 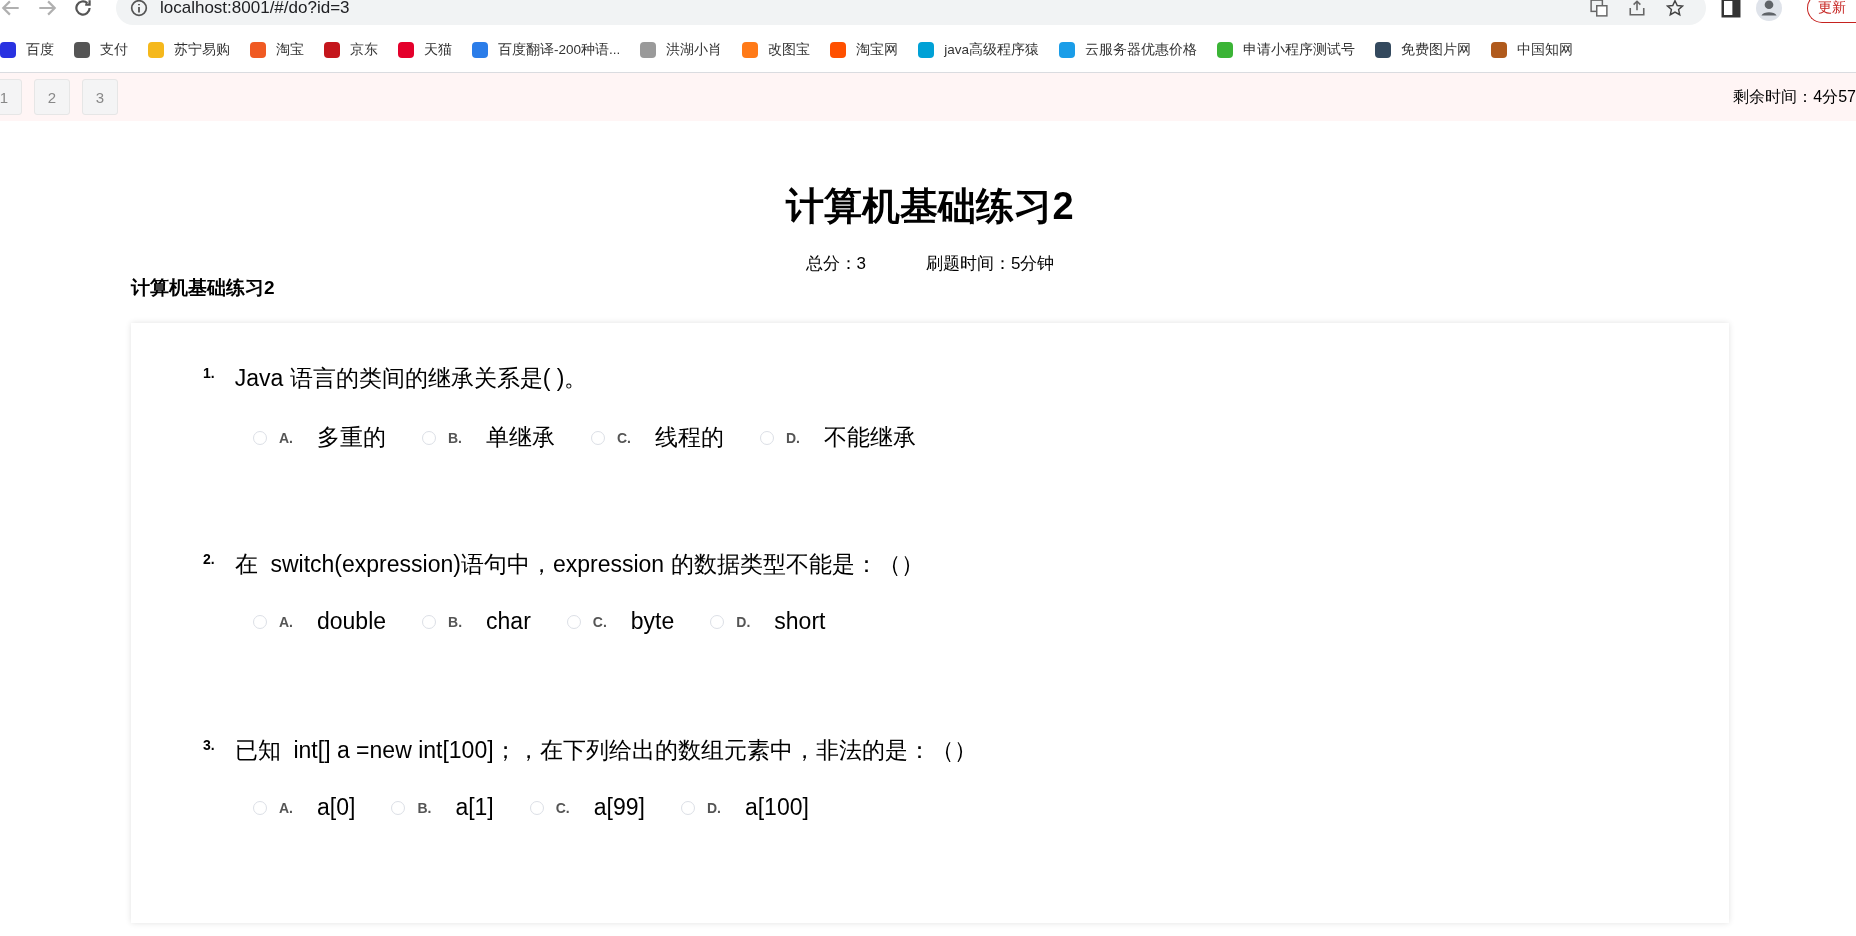 What do you see at coordinates (776, 50) in the screenshot?
I see `bookmark-item: 改图宝` at bounding box center [776, 50].